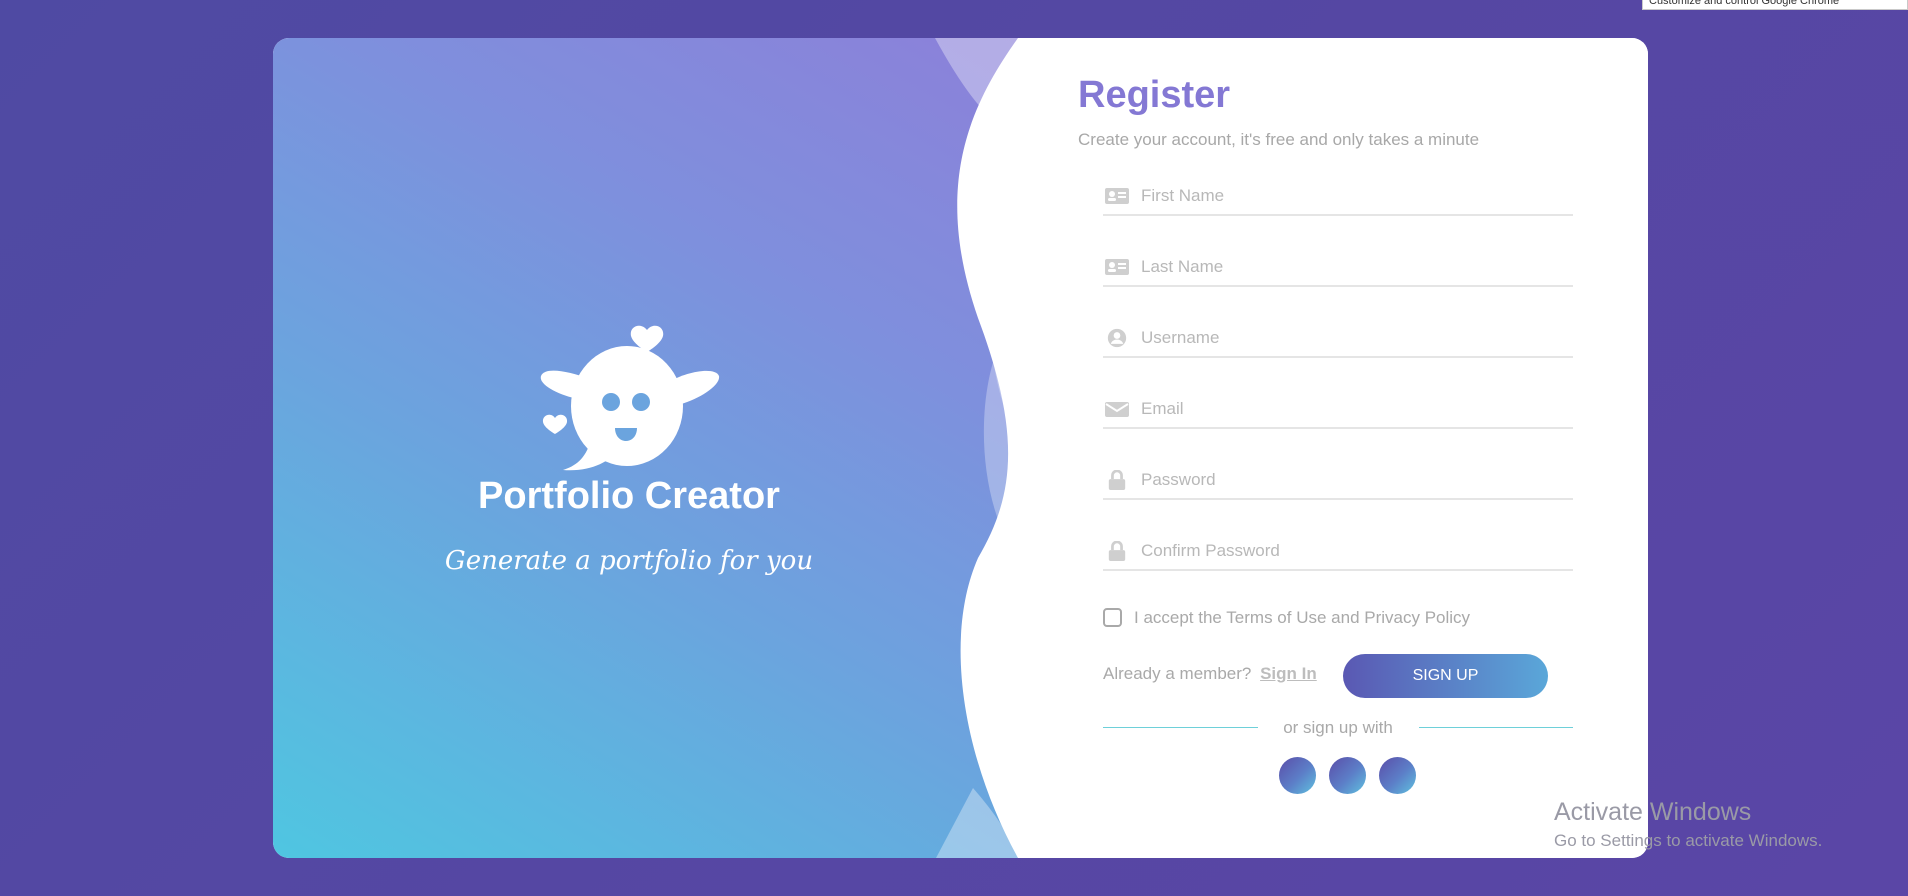  I want to click on brand-title: Portfolio Creator, so click(629, 496).